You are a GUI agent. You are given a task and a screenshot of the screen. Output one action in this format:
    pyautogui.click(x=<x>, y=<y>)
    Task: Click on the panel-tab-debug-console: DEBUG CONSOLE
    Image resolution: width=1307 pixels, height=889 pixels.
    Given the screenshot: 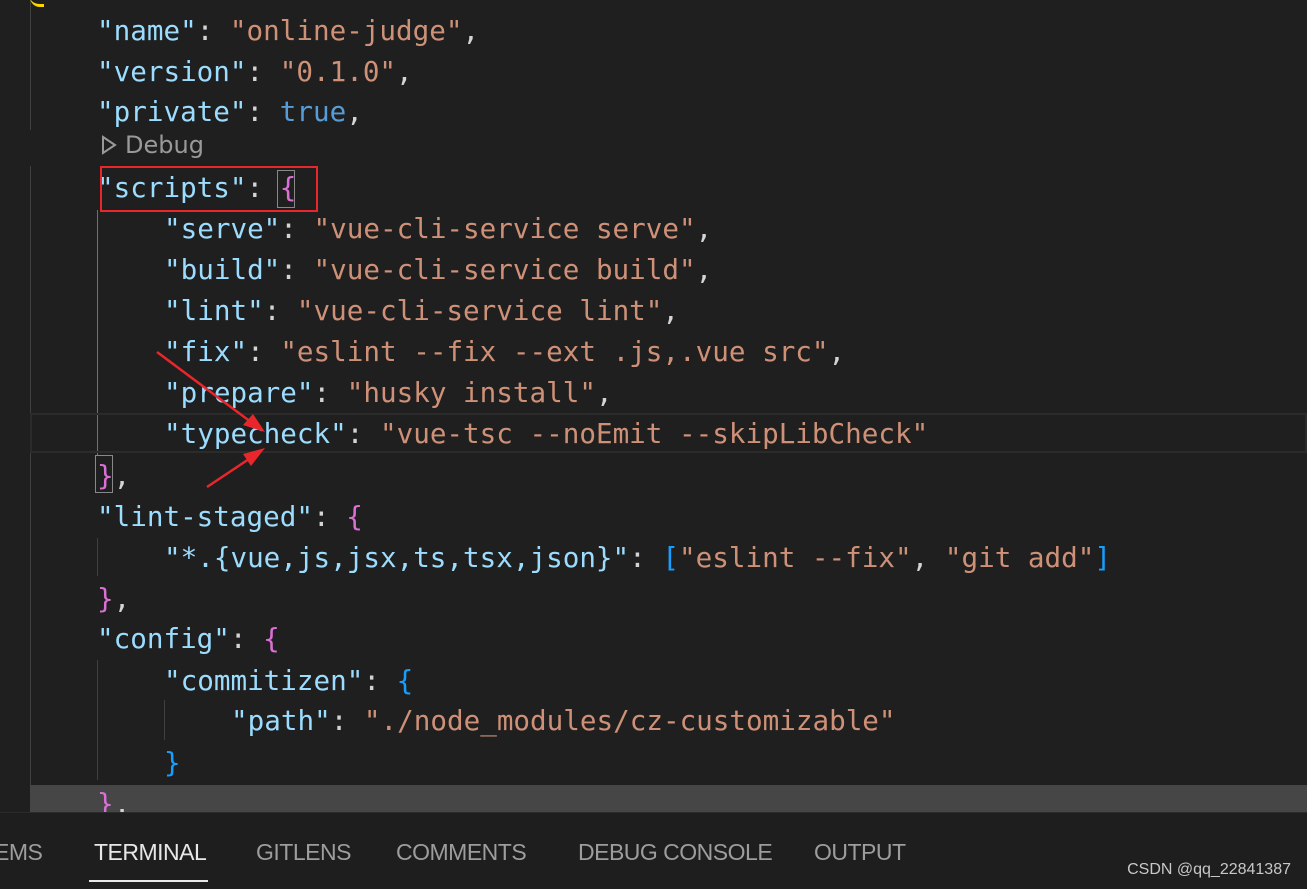 What is the action you would take?
    pyautogui.click(x=675, y=852)
    